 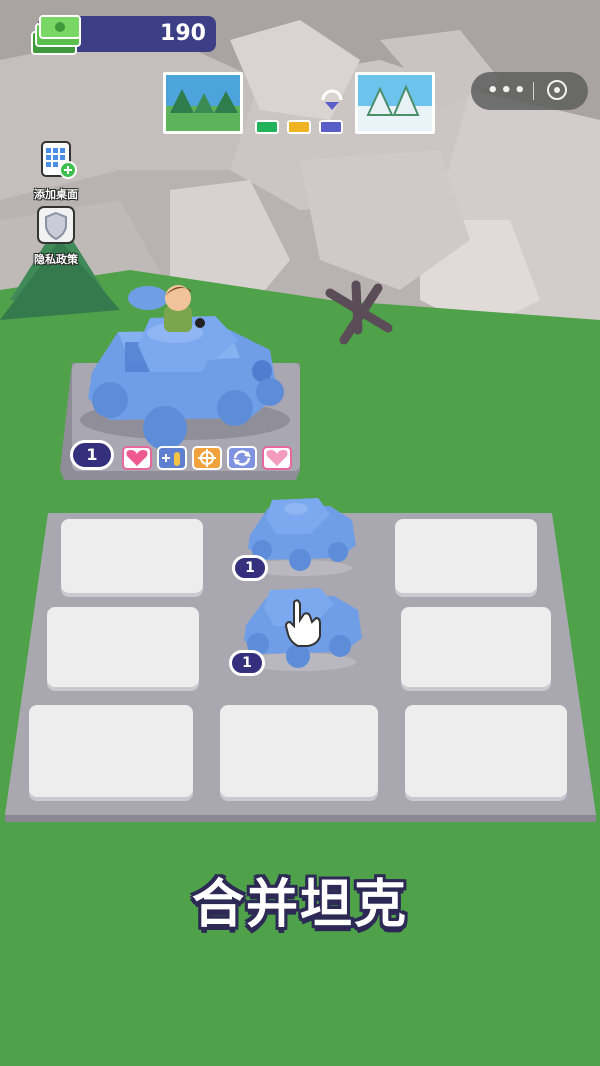 I want to click on mini-program-capsule: •••, so click(x=529, y=91).